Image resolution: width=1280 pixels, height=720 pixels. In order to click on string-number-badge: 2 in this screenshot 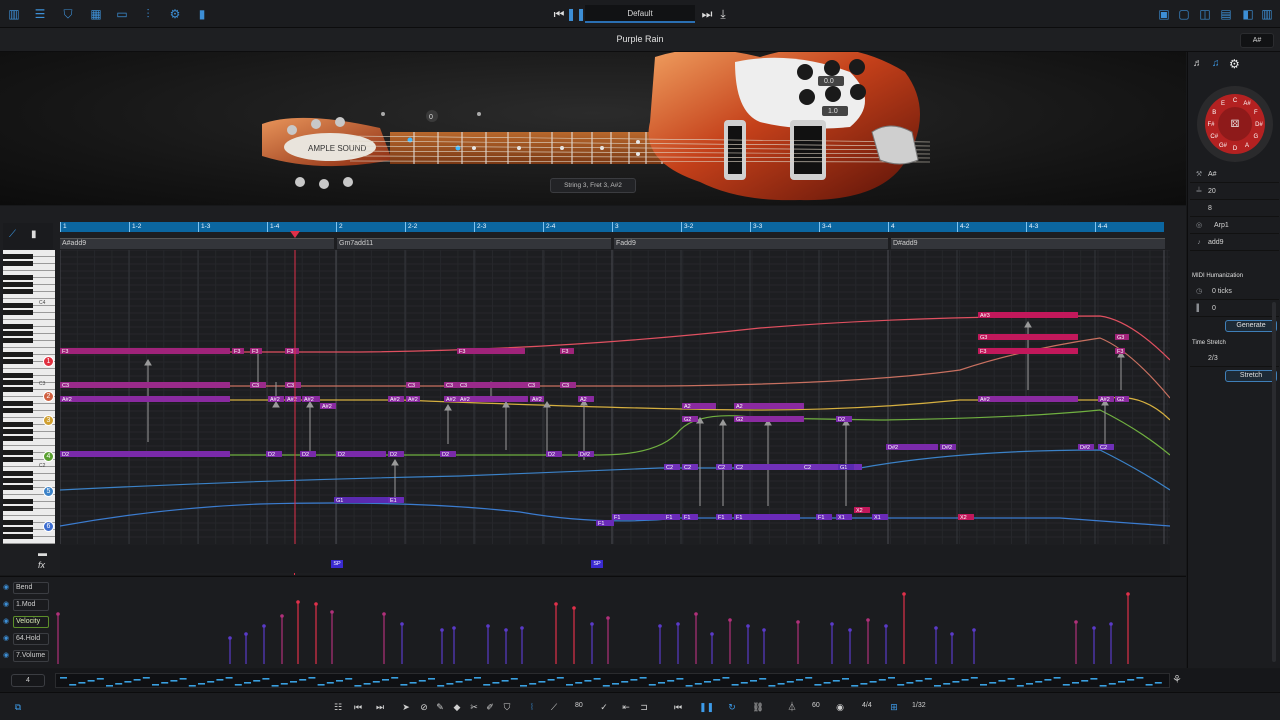, I will do `click(48, 396)`.